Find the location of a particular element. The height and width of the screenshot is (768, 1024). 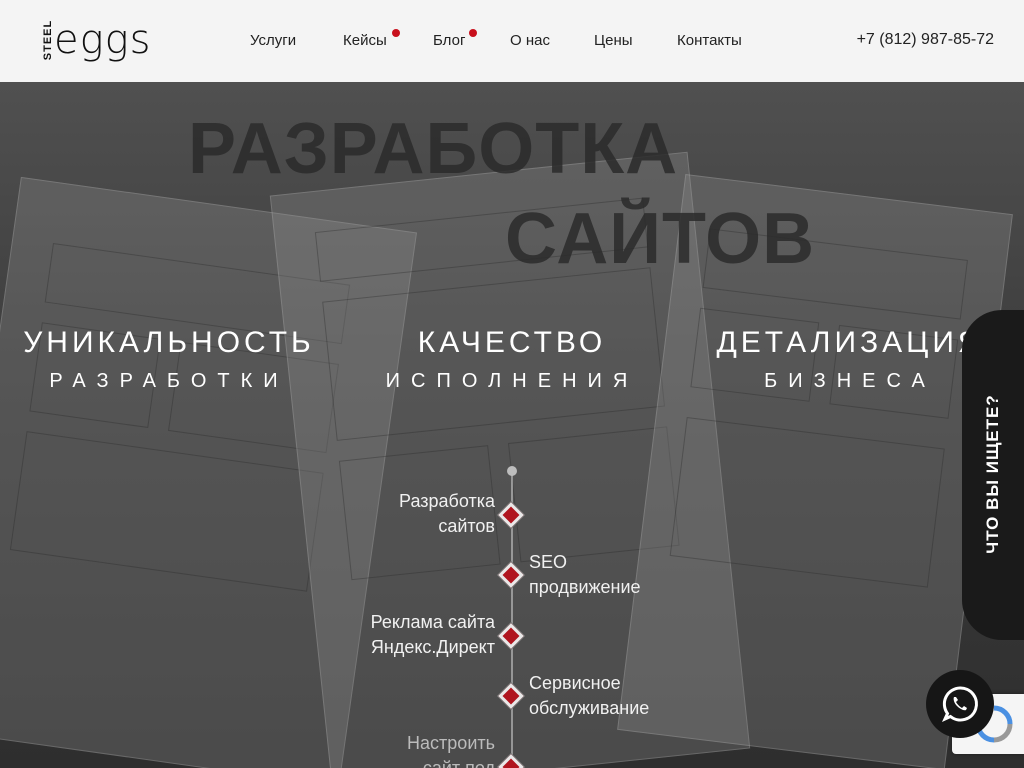

nav-item-prices: Цены is located at coordinates (613, 40).